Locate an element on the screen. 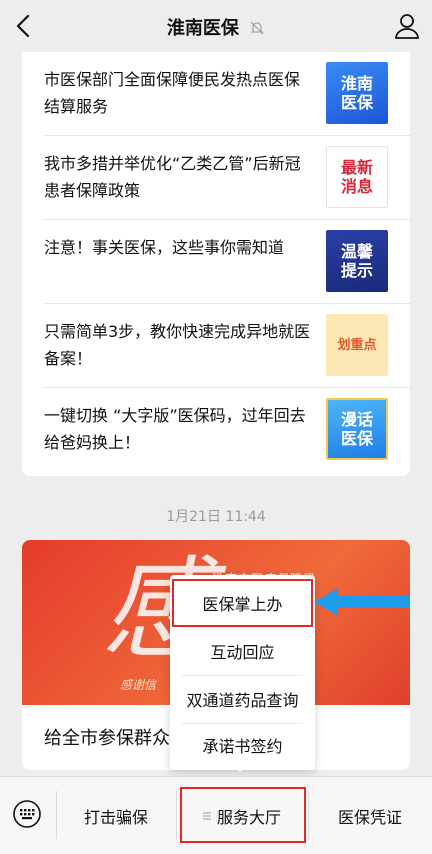  submenu-item-interactive-response: 互动回应 is located at coordinates (242, 651).